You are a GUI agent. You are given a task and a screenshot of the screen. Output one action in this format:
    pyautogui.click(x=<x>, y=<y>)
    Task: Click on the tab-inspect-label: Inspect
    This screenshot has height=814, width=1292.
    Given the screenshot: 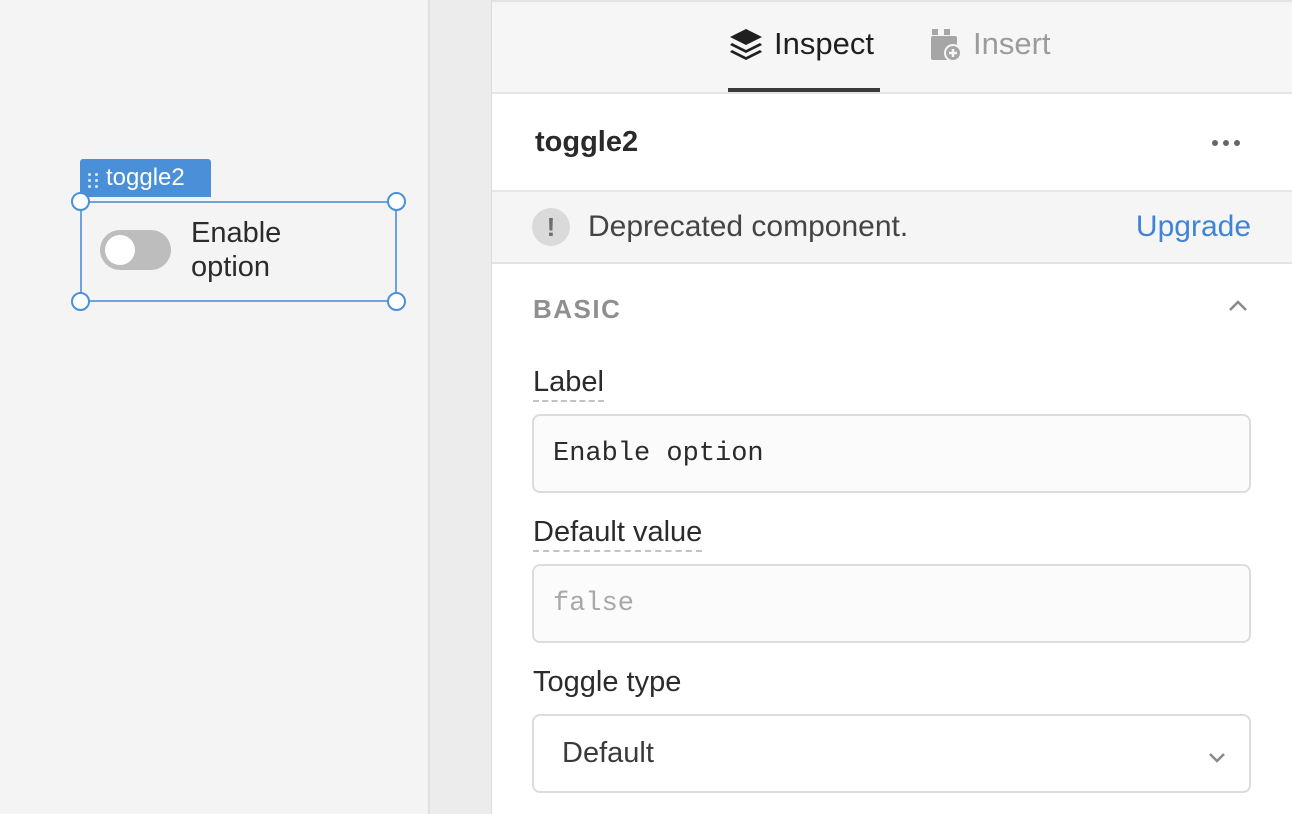 What is the action you would take?
    pyautogui.click(x=824, y=43)
    